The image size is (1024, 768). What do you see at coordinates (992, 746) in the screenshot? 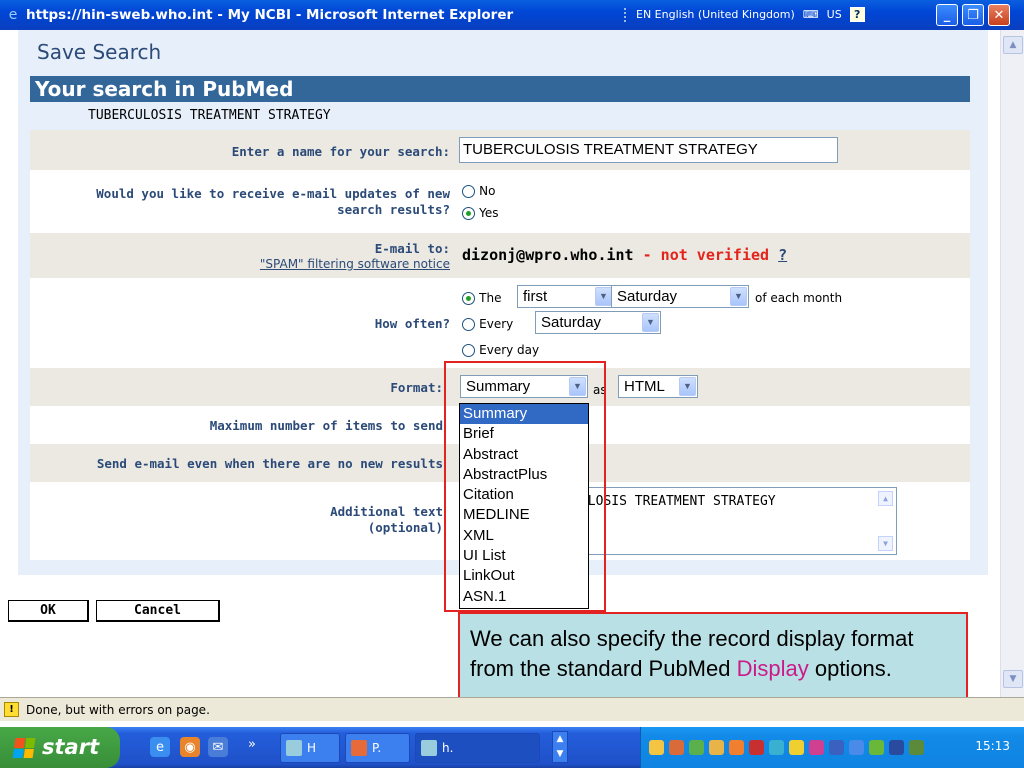
I see `clock: 15:13` at bounding box center [992, 746].